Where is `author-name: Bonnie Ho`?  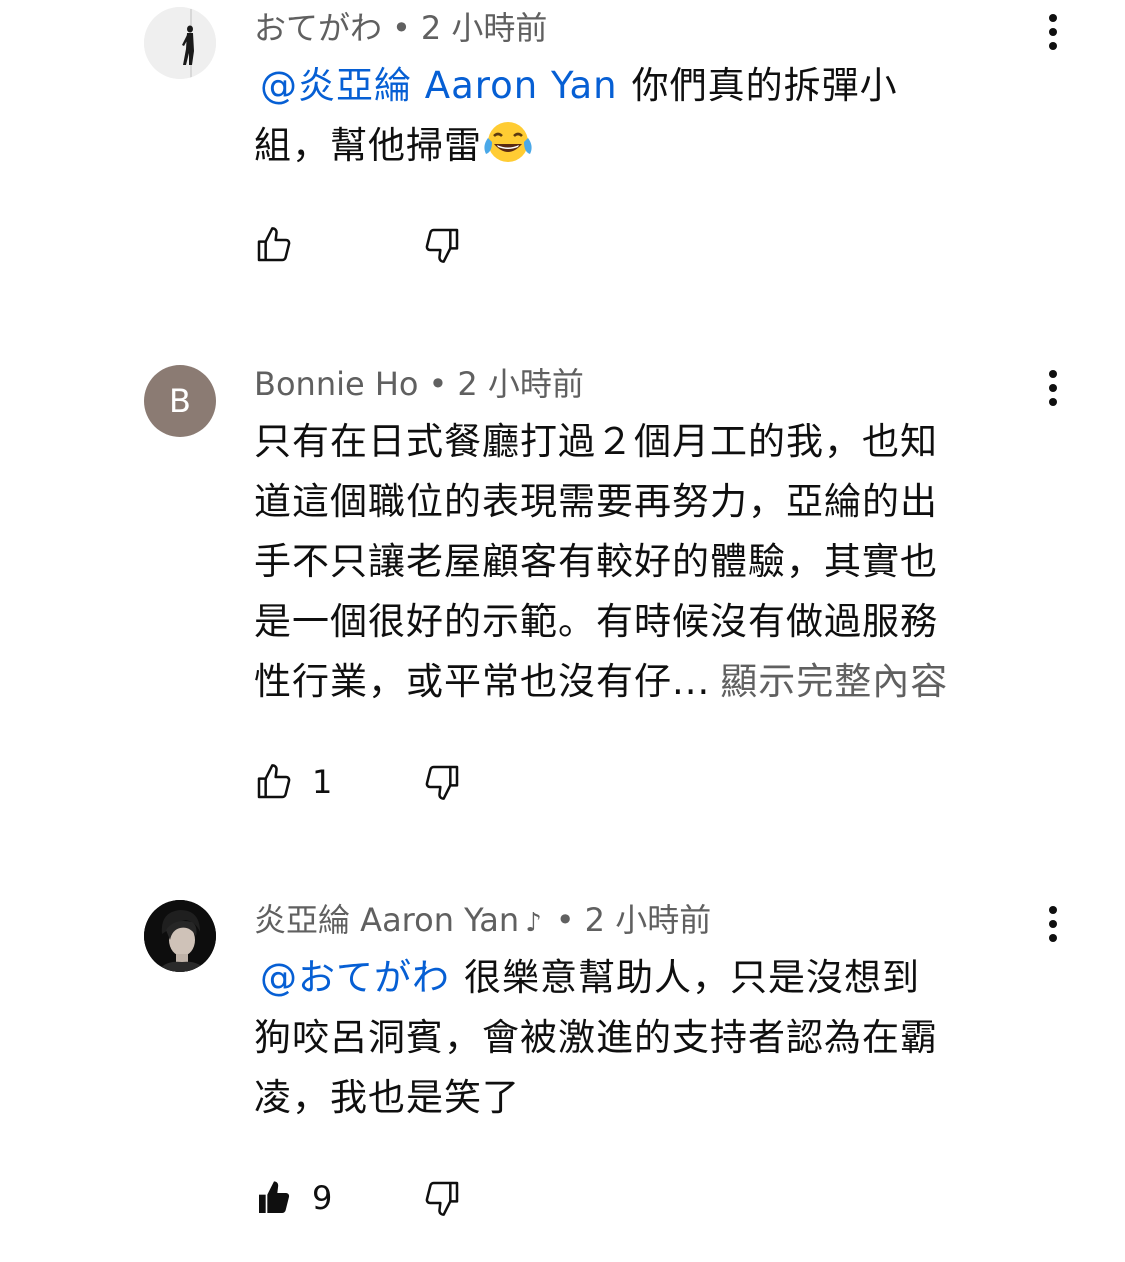
author-name: Bonnie Ho is located at coordinates (336, 384).